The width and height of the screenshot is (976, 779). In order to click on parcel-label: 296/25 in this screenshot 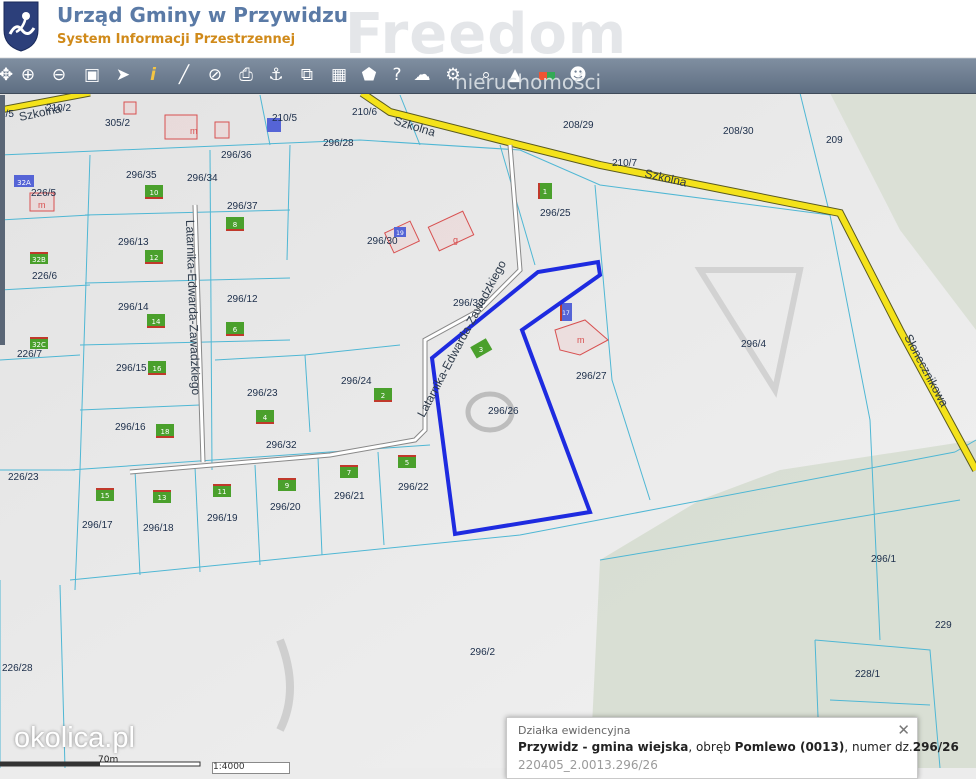, I will do `click(555, 213)`.